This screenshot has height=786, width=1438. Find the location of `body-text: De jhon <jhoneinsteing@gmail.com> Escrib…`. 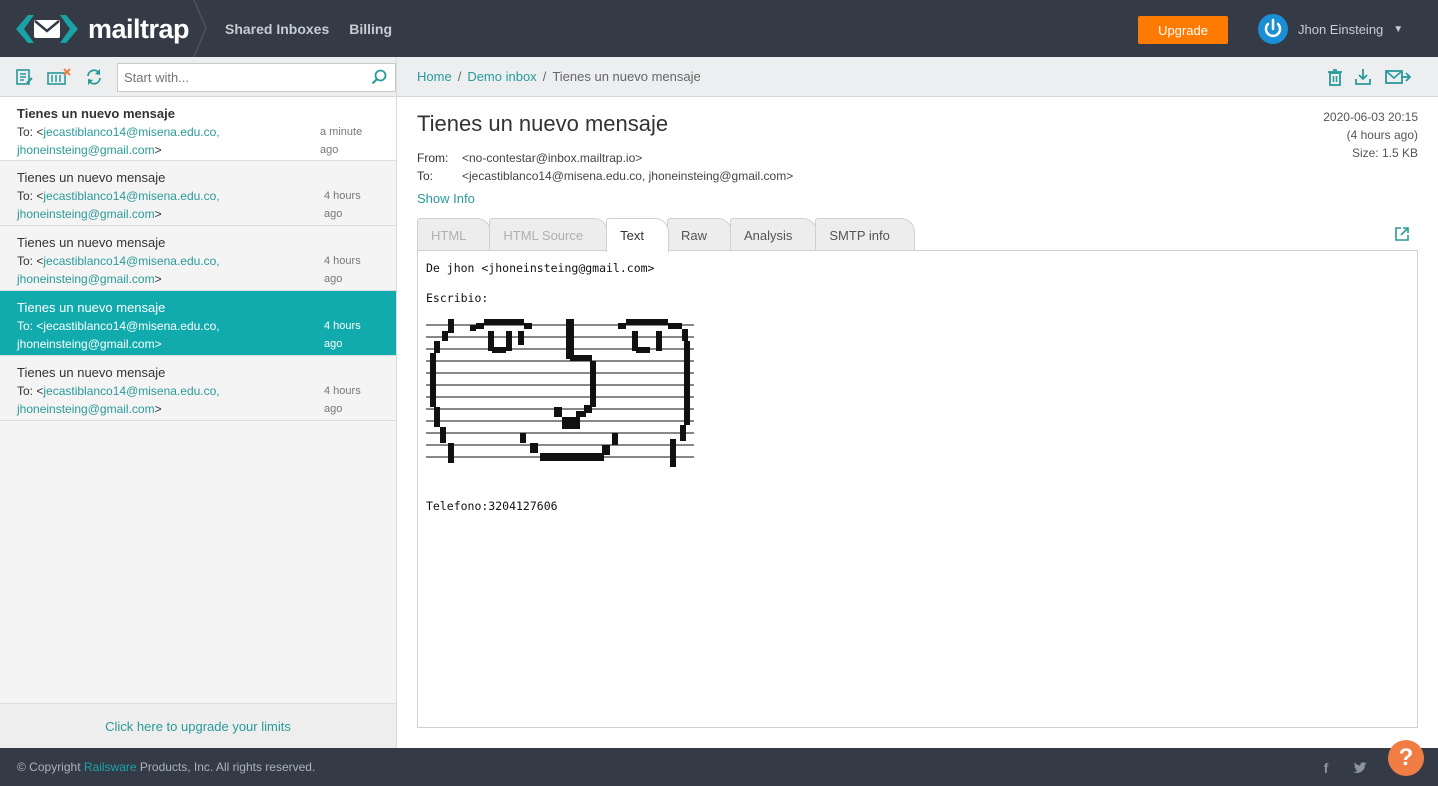

body-text: De jhon <jhoneinsteing@gmail.com> Escrib… is located at coordinates (540, 283).